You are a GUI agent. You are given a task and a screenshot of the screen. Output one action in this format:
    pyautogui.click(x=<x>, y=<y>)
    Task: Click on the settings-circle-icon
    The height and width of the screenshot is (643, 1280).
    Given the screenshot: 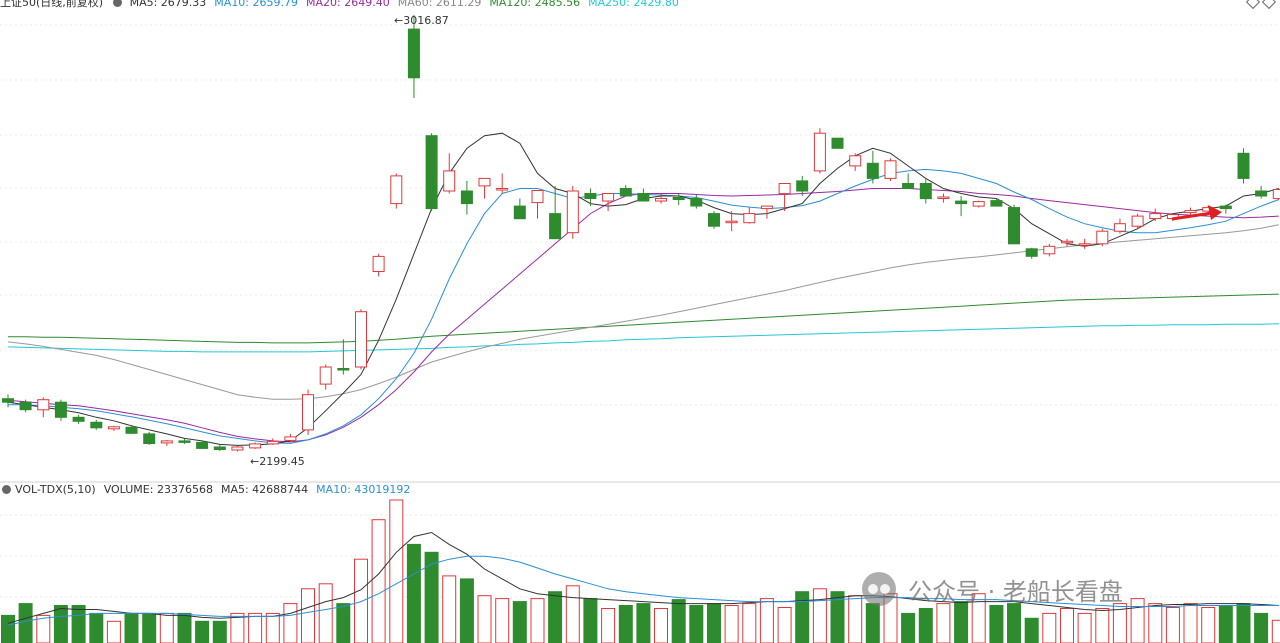 What is the action you would take?
    pyautogui.click(x=118, y=3)
    